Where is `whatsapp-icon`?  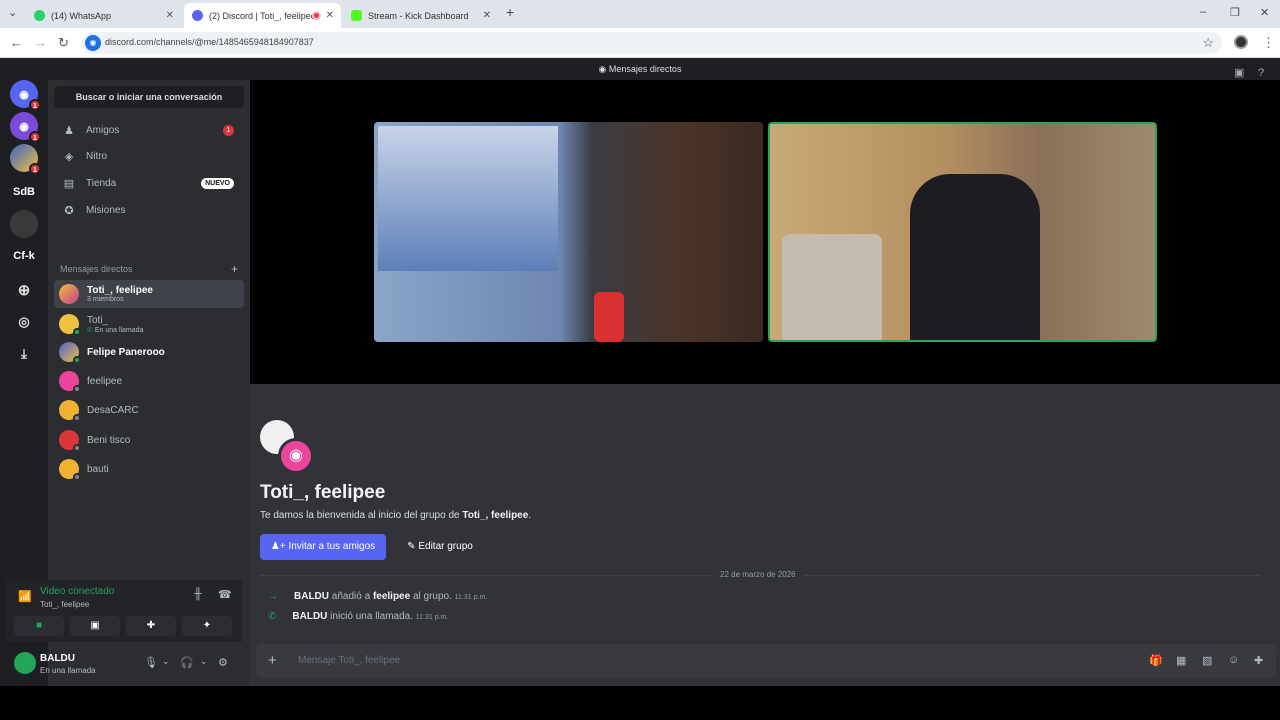 whatsapp-icon is located at coordinates (39, 15).